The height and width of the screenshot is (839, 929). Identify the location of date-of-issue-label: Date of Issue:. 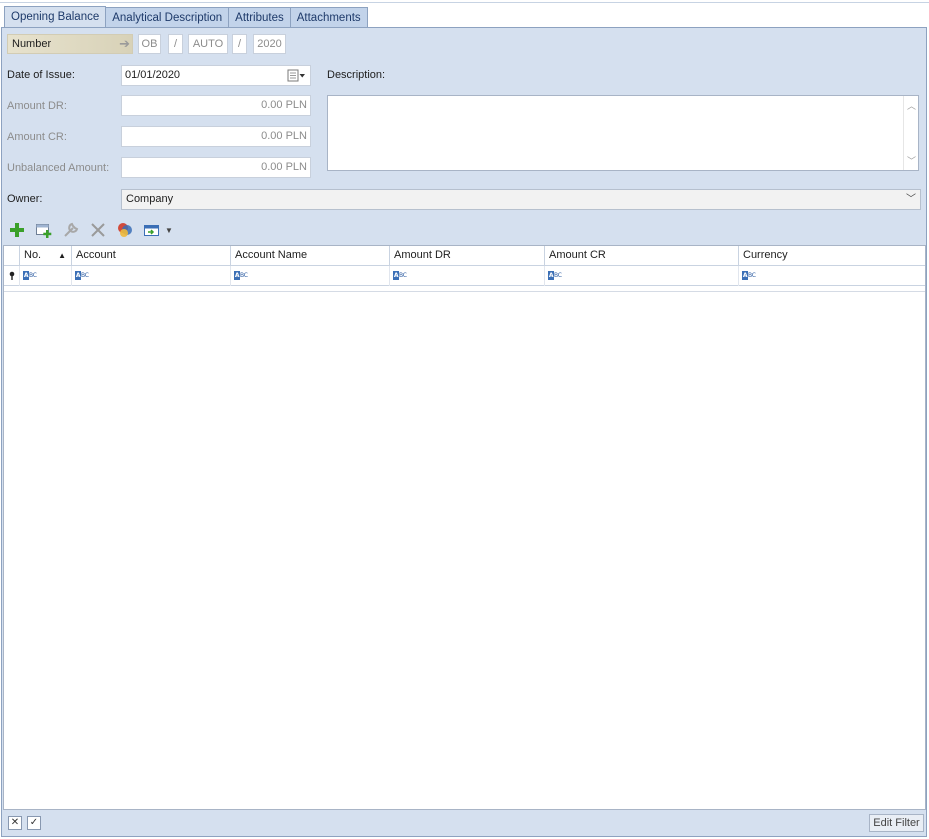
(41, 75).